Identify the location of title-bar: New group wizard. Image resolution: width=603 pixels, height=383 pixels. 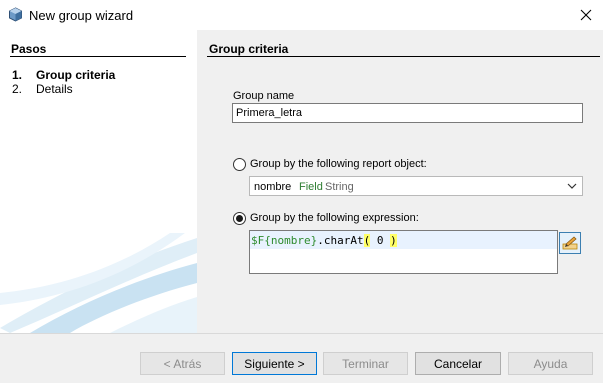
(301, 15).